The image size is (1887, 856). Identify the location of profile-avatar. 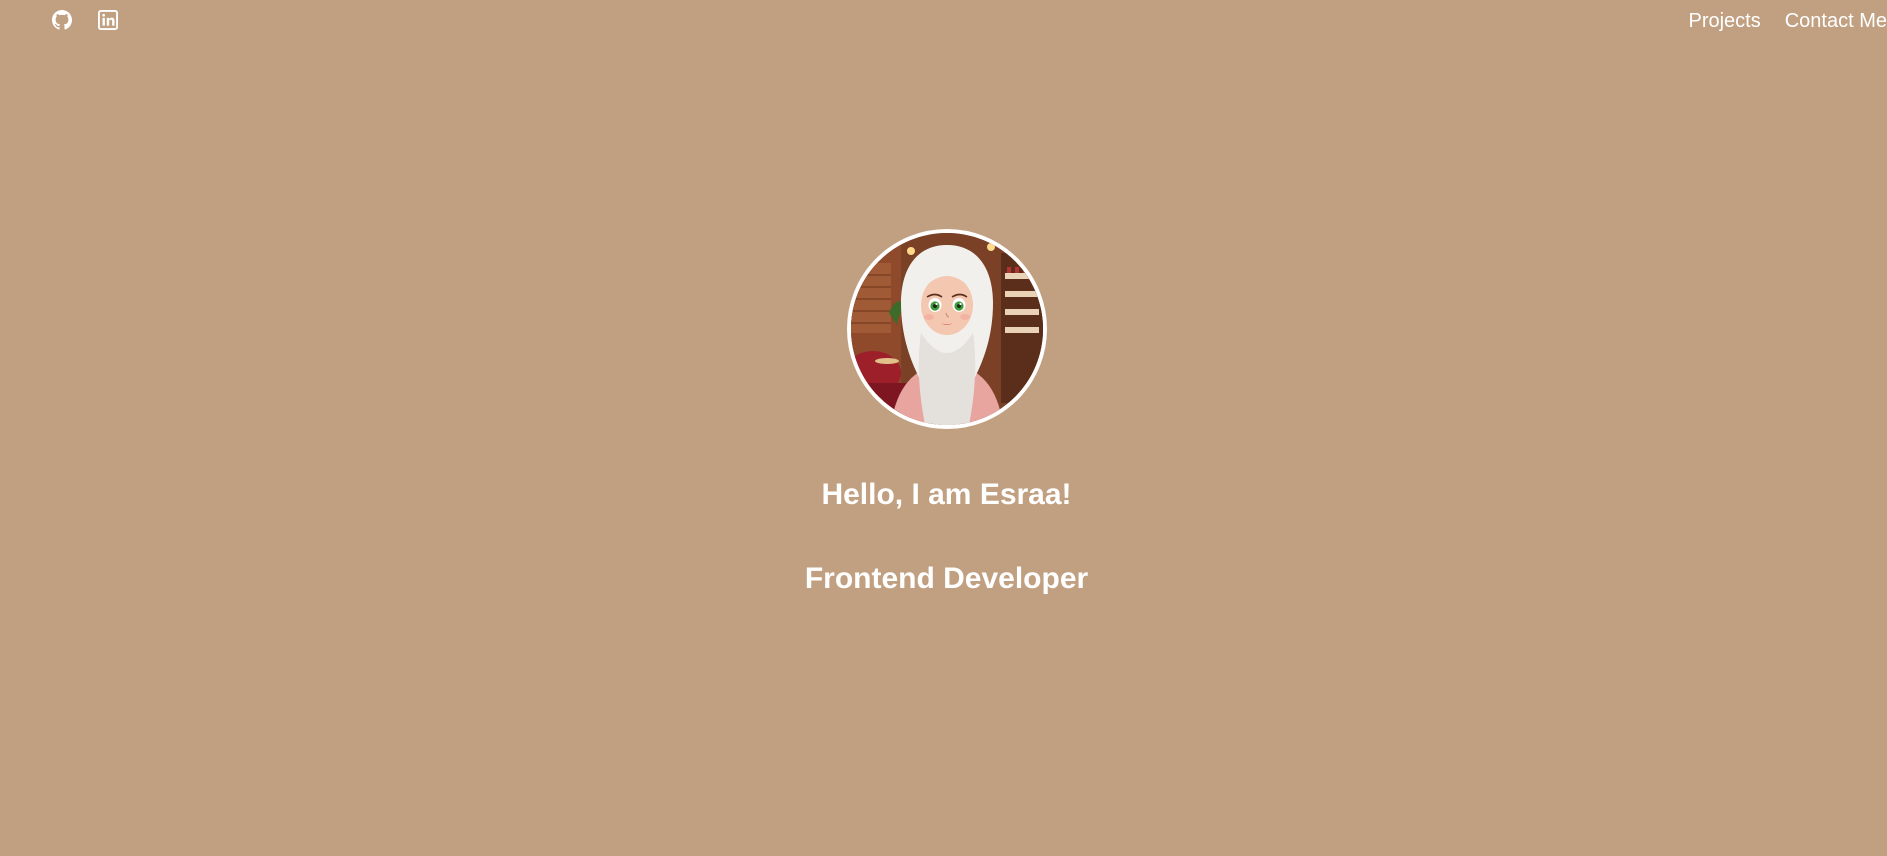
(946, 329).